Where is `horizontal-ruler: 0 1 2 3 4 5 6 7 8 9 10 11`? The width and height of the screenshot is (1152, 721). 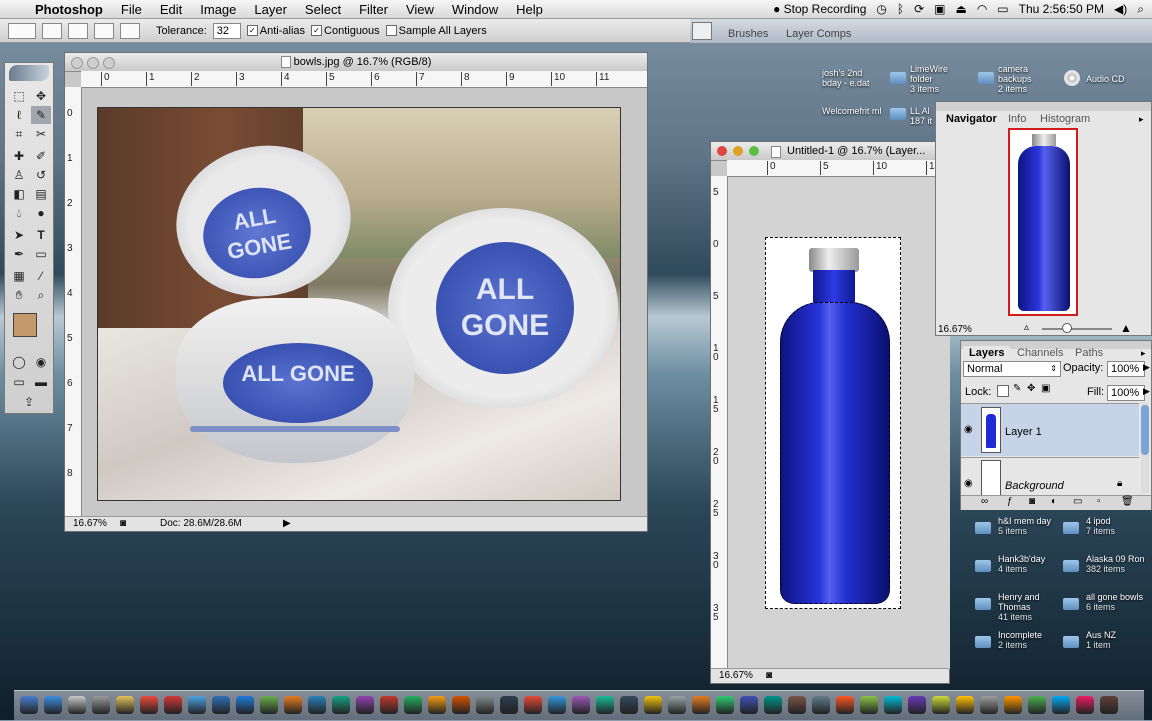 horizontal-ruler: 0 1 2 3 4 5 6 7 8 9 10 11 is located at coordinates (364, 79).